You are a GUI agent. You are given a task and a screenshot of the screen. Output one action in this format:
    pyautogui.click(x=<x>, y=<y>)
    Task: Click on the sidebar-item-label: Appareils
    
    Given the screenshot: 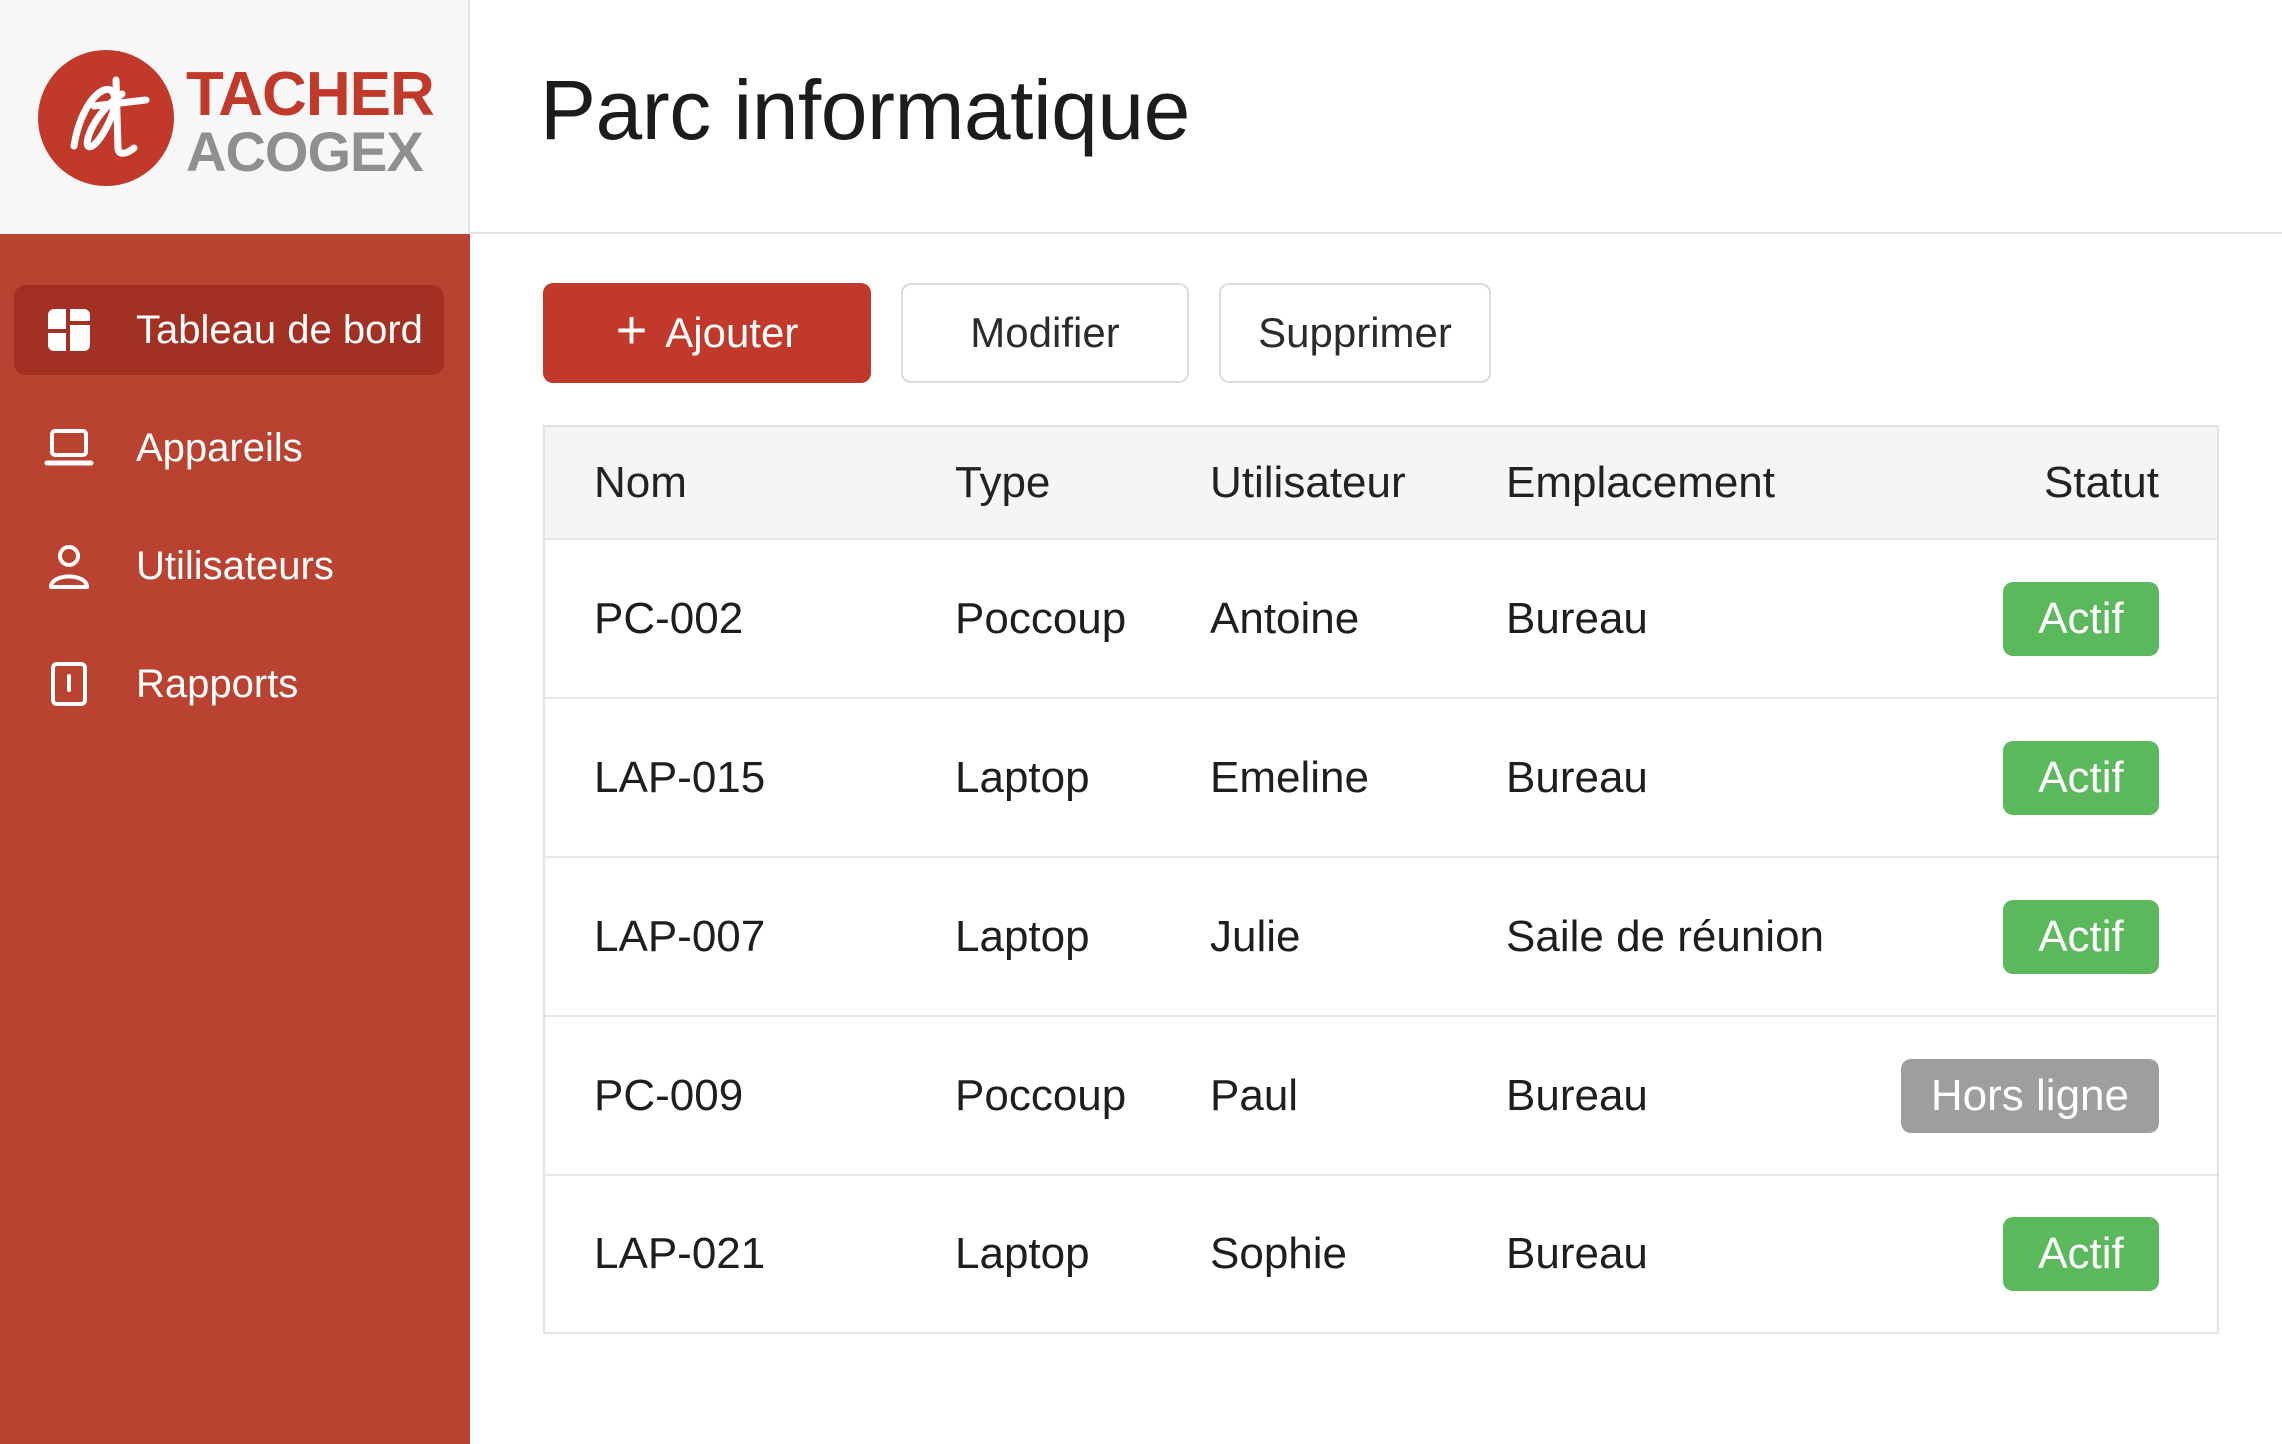 What is the action you would take?
    pyautogui.click(x=219, y=447)
    